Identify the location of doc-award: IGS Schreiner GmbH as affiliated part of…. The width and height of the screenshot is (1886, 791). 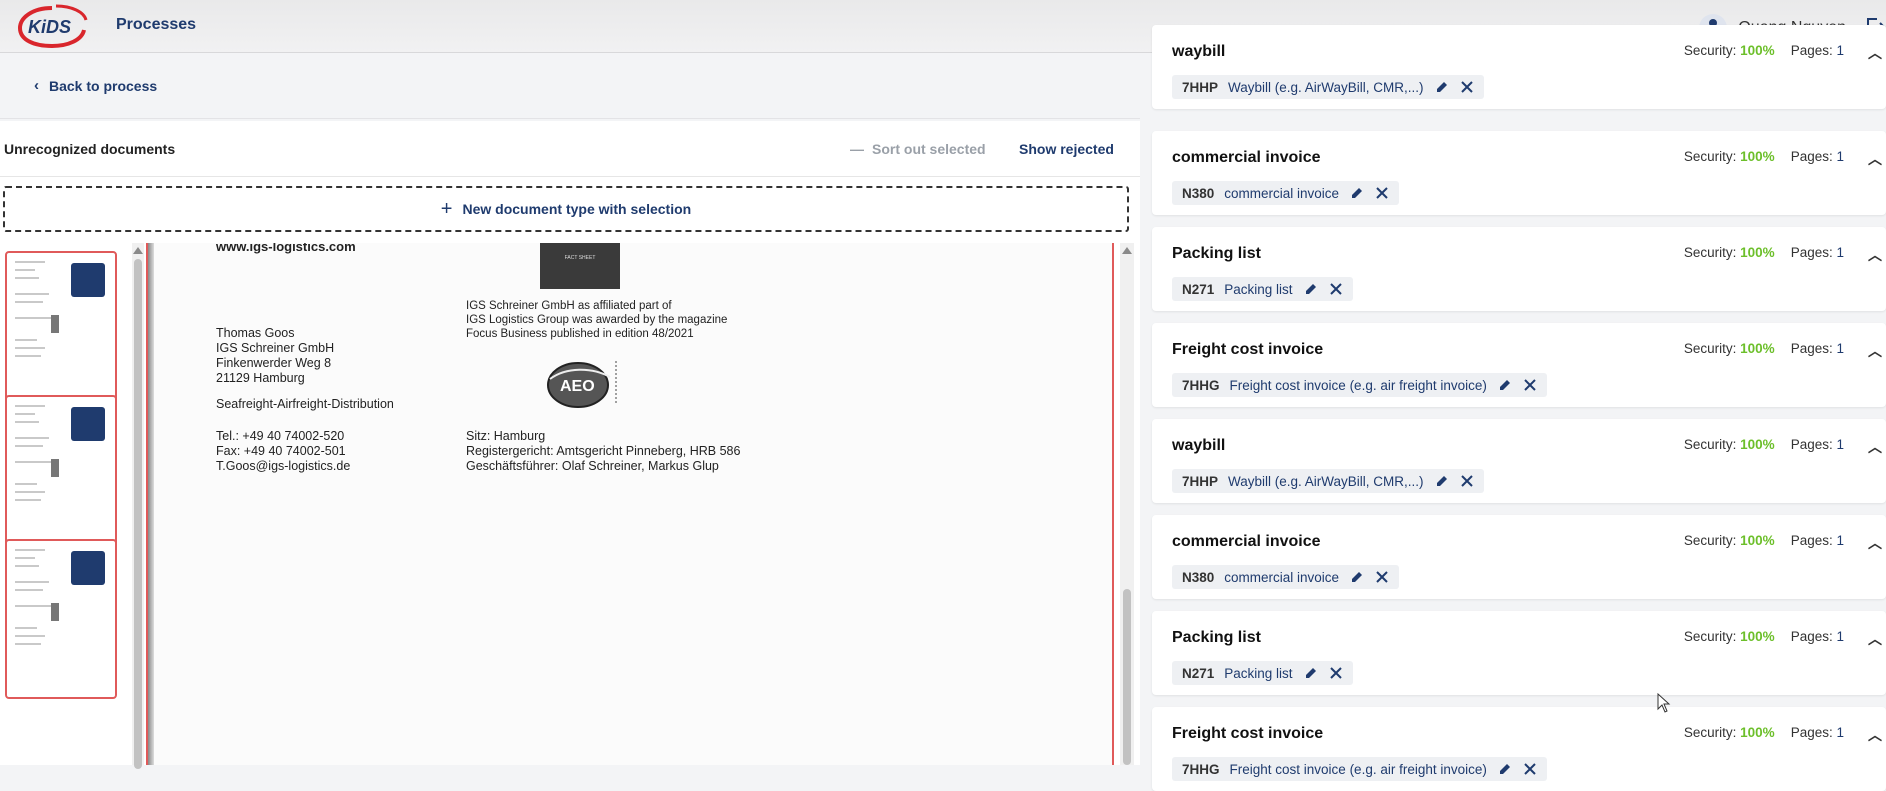
(597, 320).